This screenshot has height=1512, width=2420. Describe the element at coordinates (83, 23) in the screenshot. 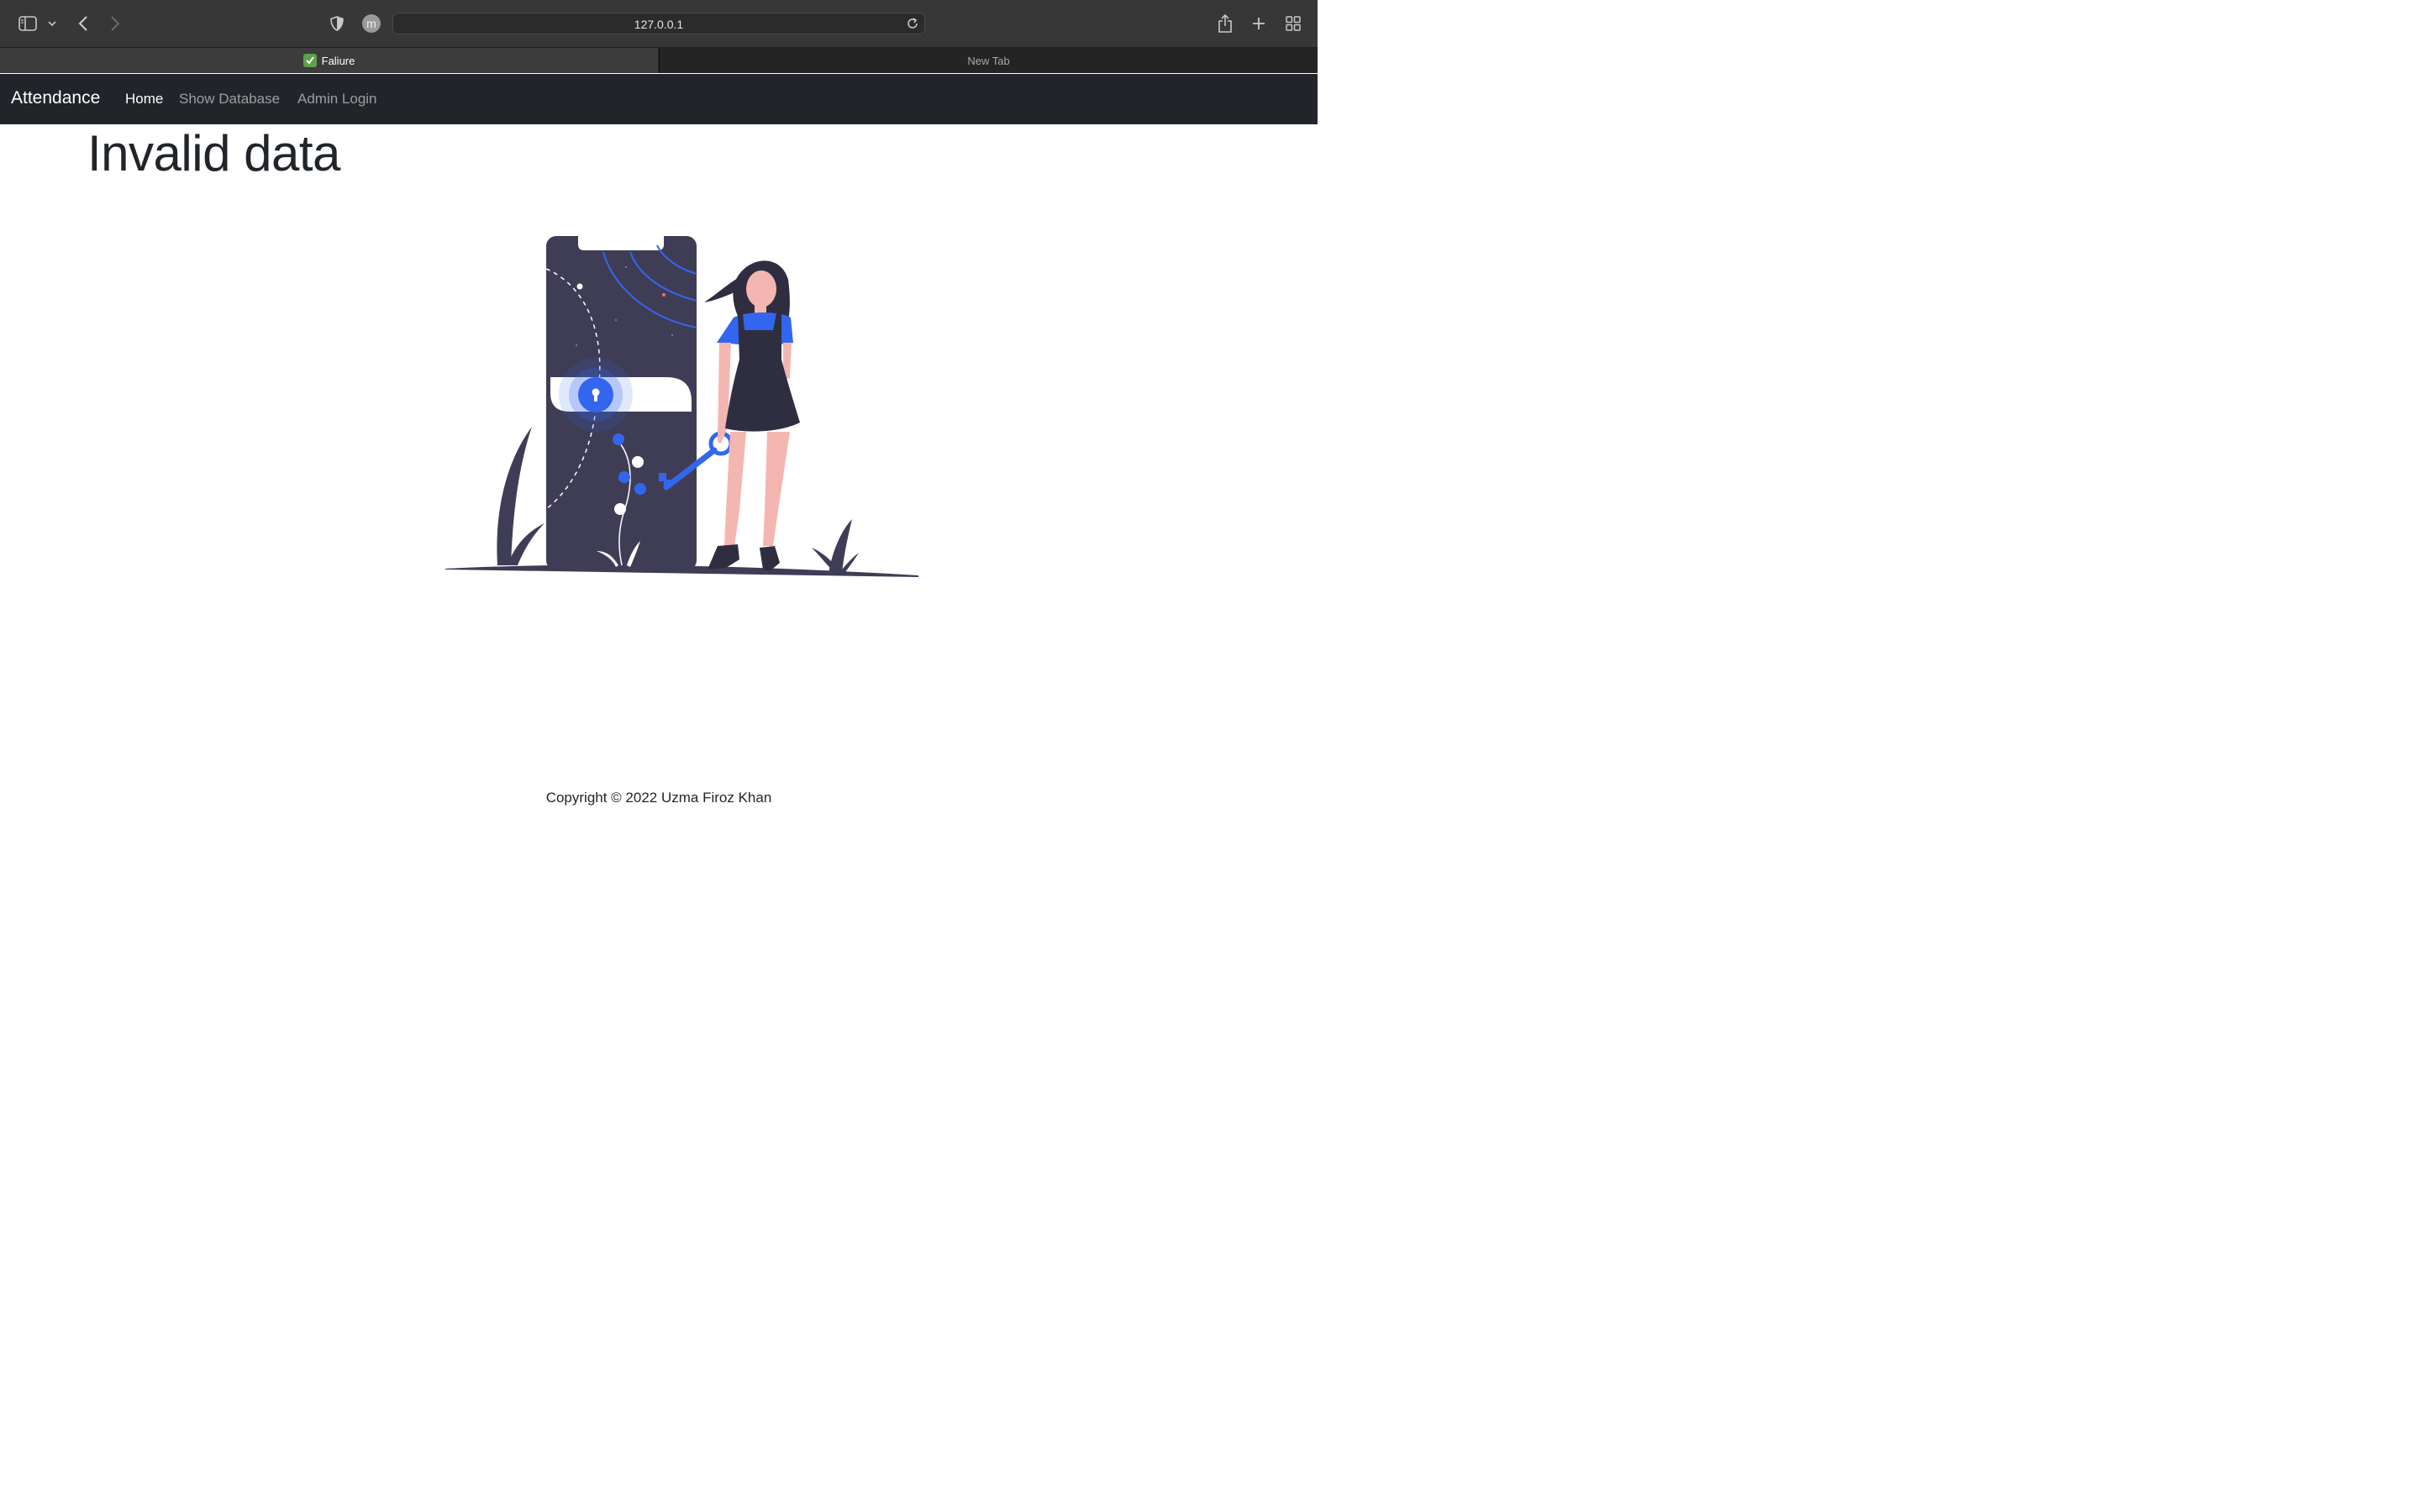

I see `back-icon` at that location.